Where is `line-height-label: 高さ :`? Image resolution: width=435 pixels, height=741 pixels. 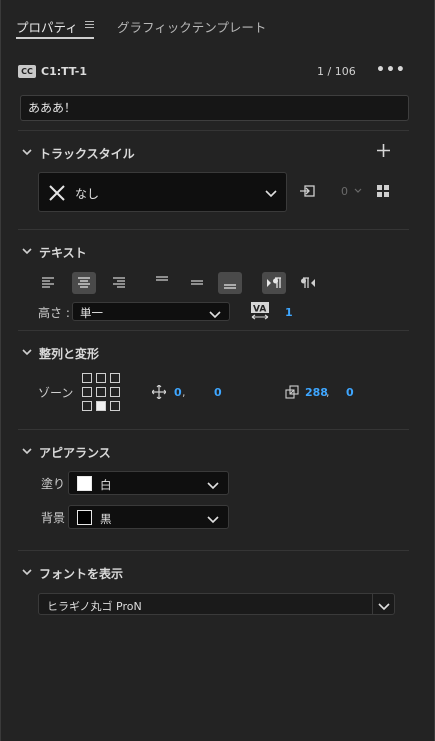
line-height-label: 高さ : is located at coordinates (54, 313).